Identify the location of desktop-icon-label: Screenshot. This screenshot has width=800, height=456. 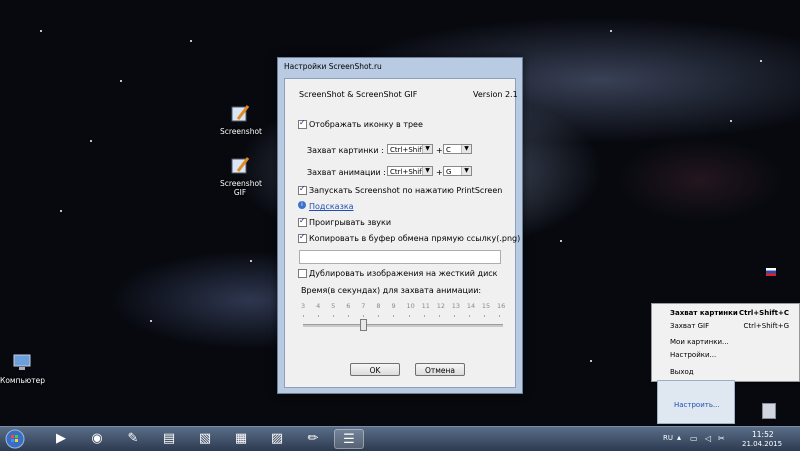
(241, 131).